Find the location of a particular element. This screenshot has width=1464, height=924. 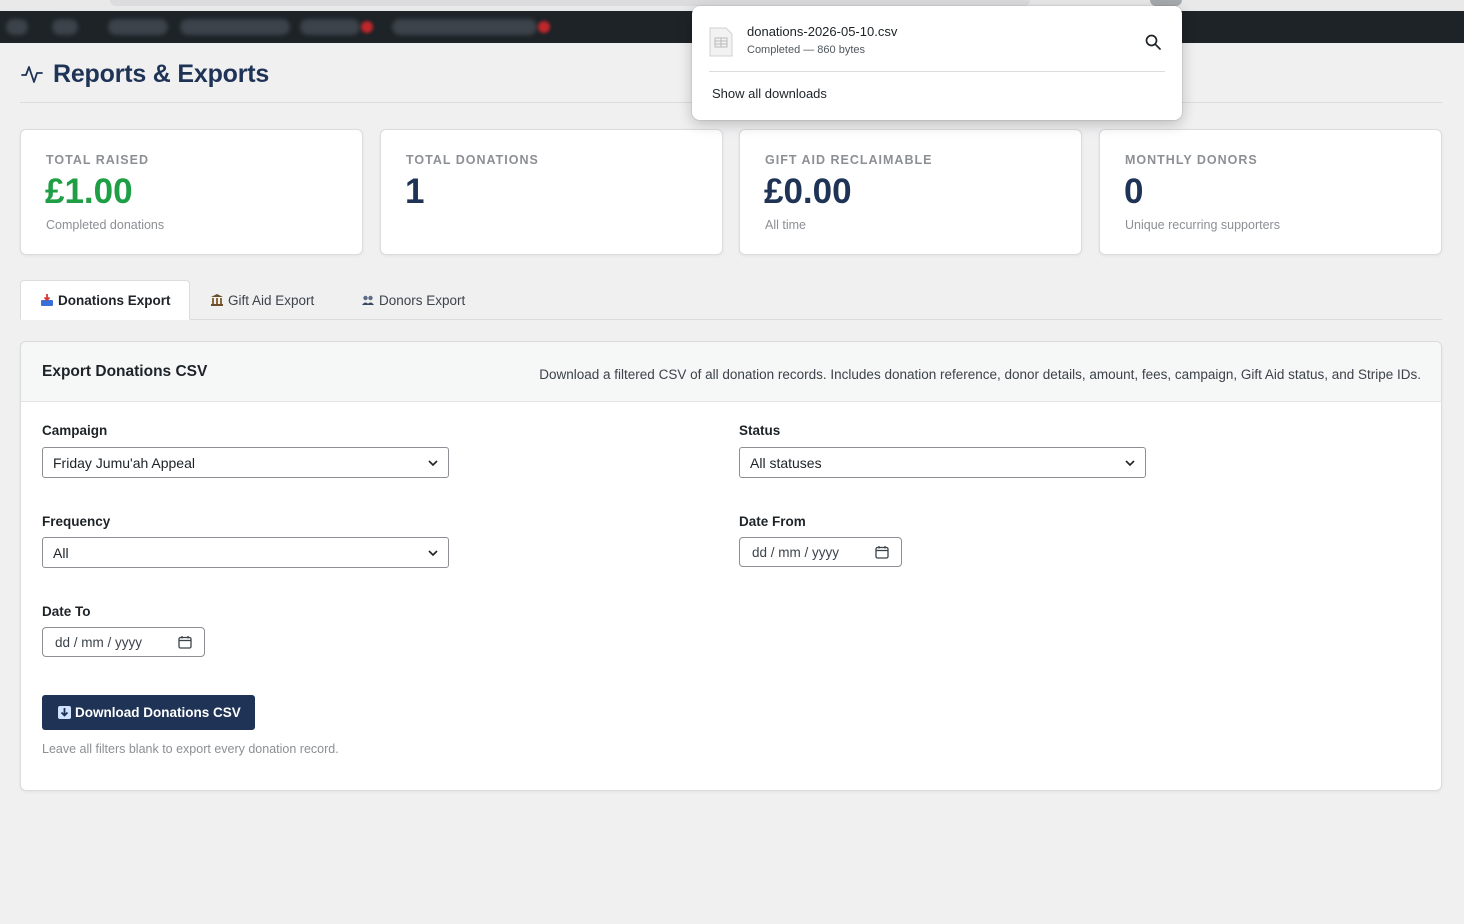

tab-donors-export: Donors Export is located at coordinates (413, 300).